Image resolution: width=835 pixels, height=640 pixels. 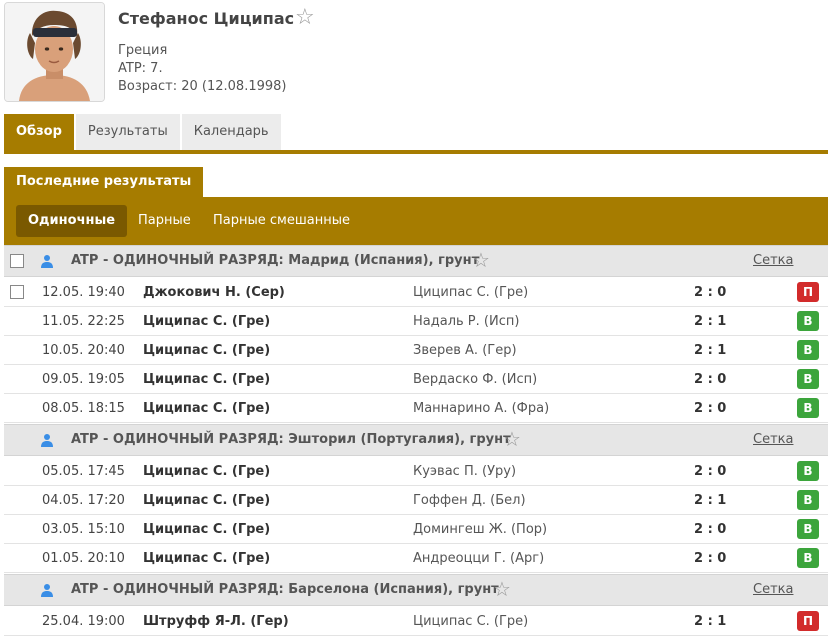 What do you see at coordinates (83, 321) in the screenshot?
I see `match-time: 11.05. 22:25` at bounding box center [83, 321].